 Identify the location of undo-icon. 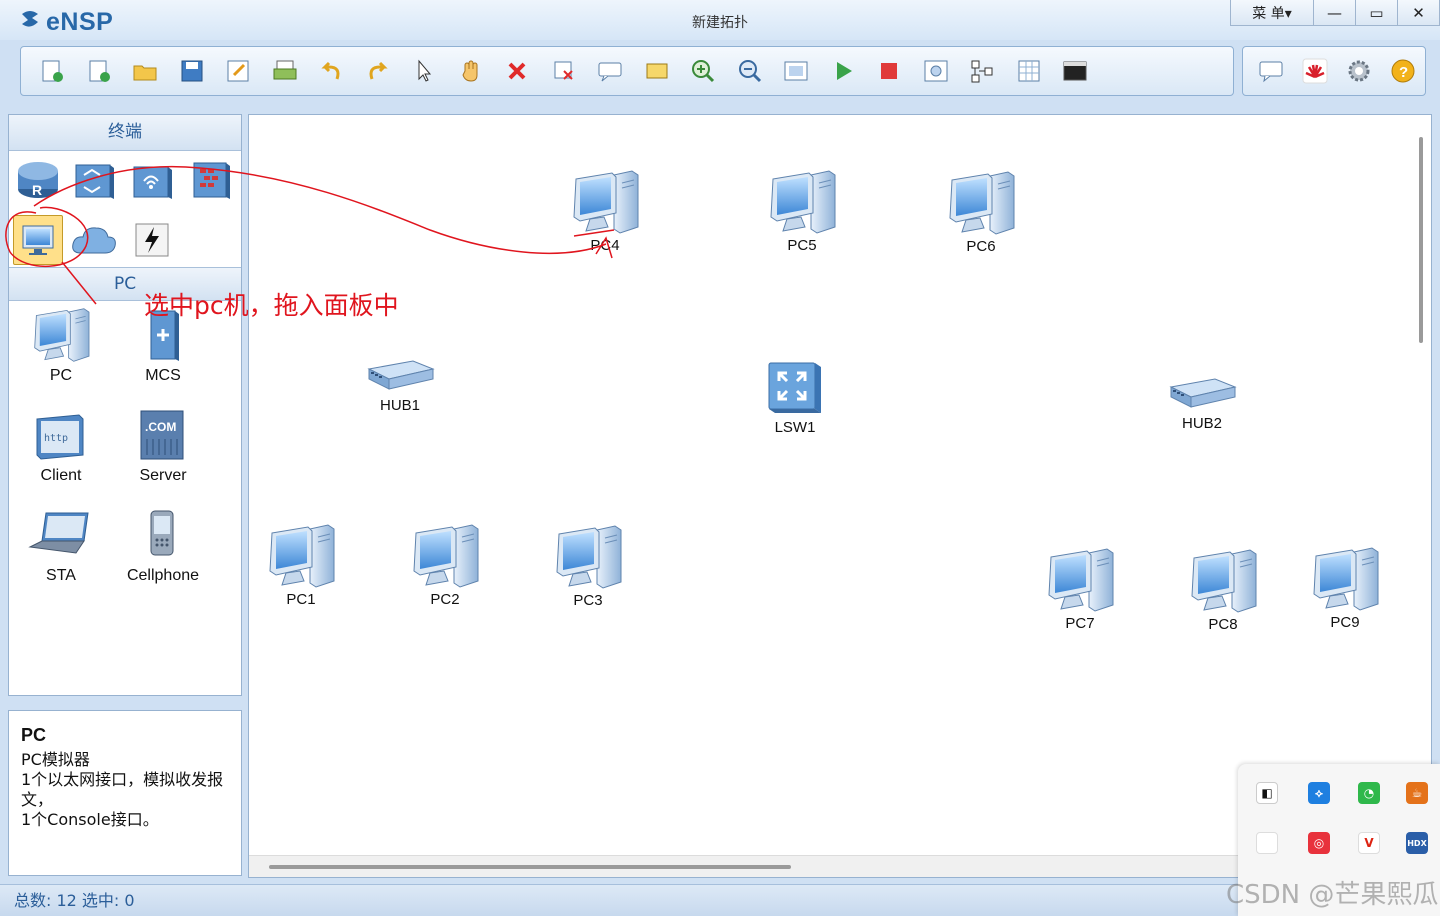
(330, 70).